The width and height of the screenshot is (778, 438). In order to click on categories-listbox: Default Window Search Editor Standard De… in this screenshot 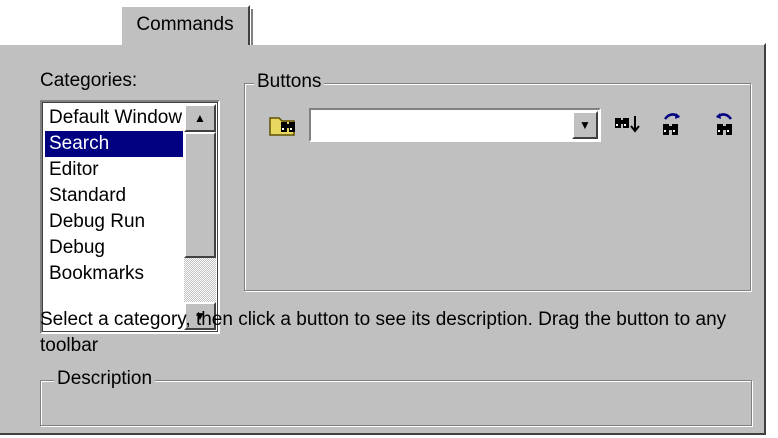, I will do `click(130, 217)`.